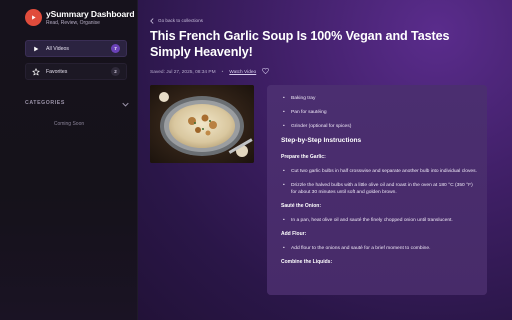 The image size is (512, 320). What do you see at coordinates (115, 71) in the screenshot?
I see `sidebar-item-count: 2` at bounding box center [115, 71].